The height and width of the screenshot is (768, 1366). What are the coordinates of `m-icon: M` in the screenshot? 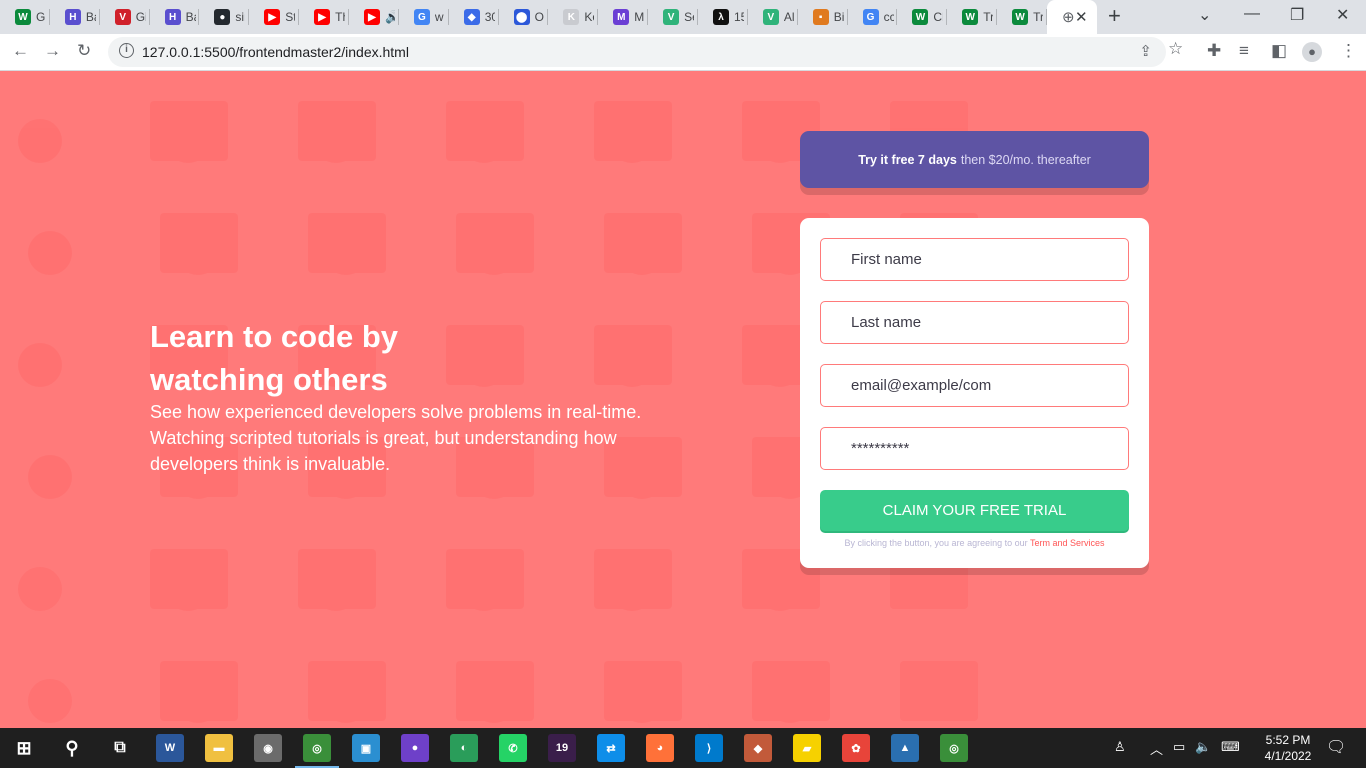 It's located at (621, 17).